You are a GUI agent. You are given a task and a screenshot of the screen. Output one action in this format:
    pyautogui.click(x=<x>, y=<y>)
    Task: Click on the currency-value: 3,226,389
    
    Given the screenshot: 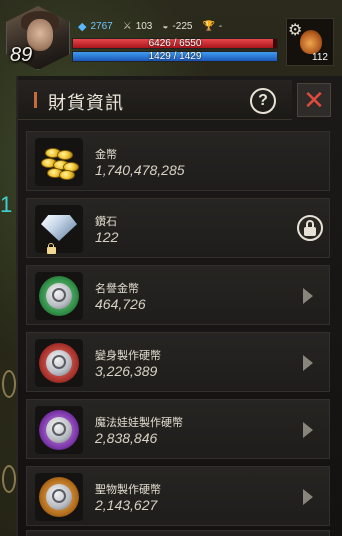 What is the action you would take?
    pyautogui.click(x=126, y=371)
    